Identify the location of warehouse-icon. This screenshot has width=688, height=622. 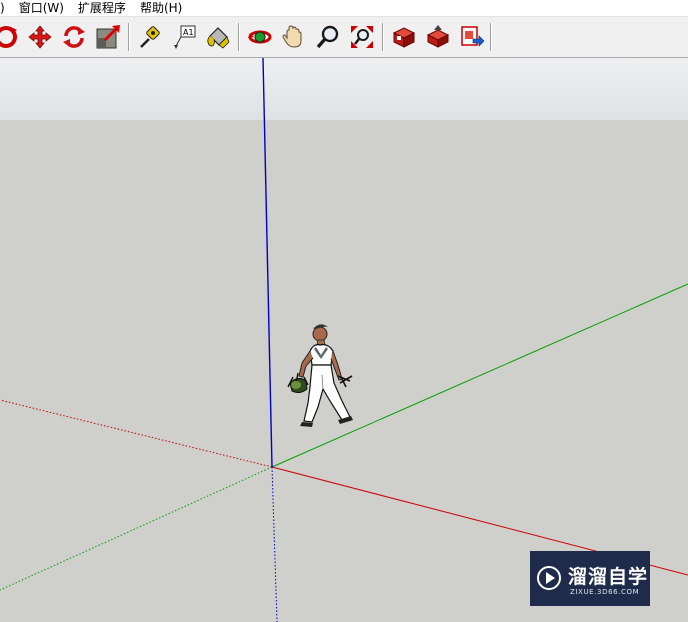
(404, 37).